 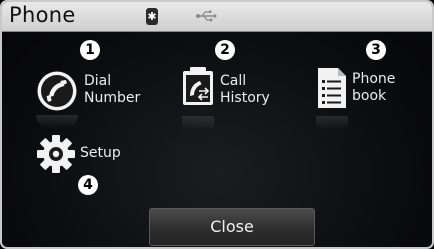 What do you see at coordinates (100, 153) in the screenshot?
I see `setup-label: Setup` at bounding box center [100, 153].